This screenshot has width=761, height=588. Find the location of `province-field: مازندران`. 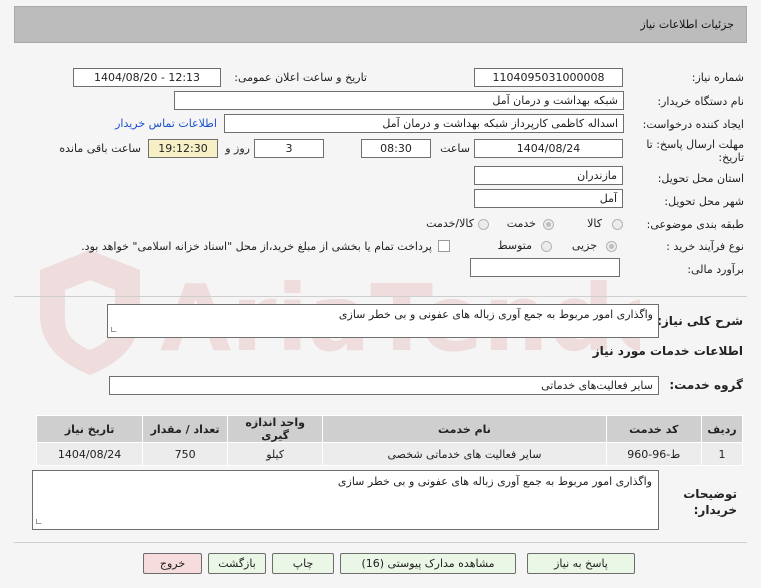

province-field: مازندران is located at coordinates (548, 175).